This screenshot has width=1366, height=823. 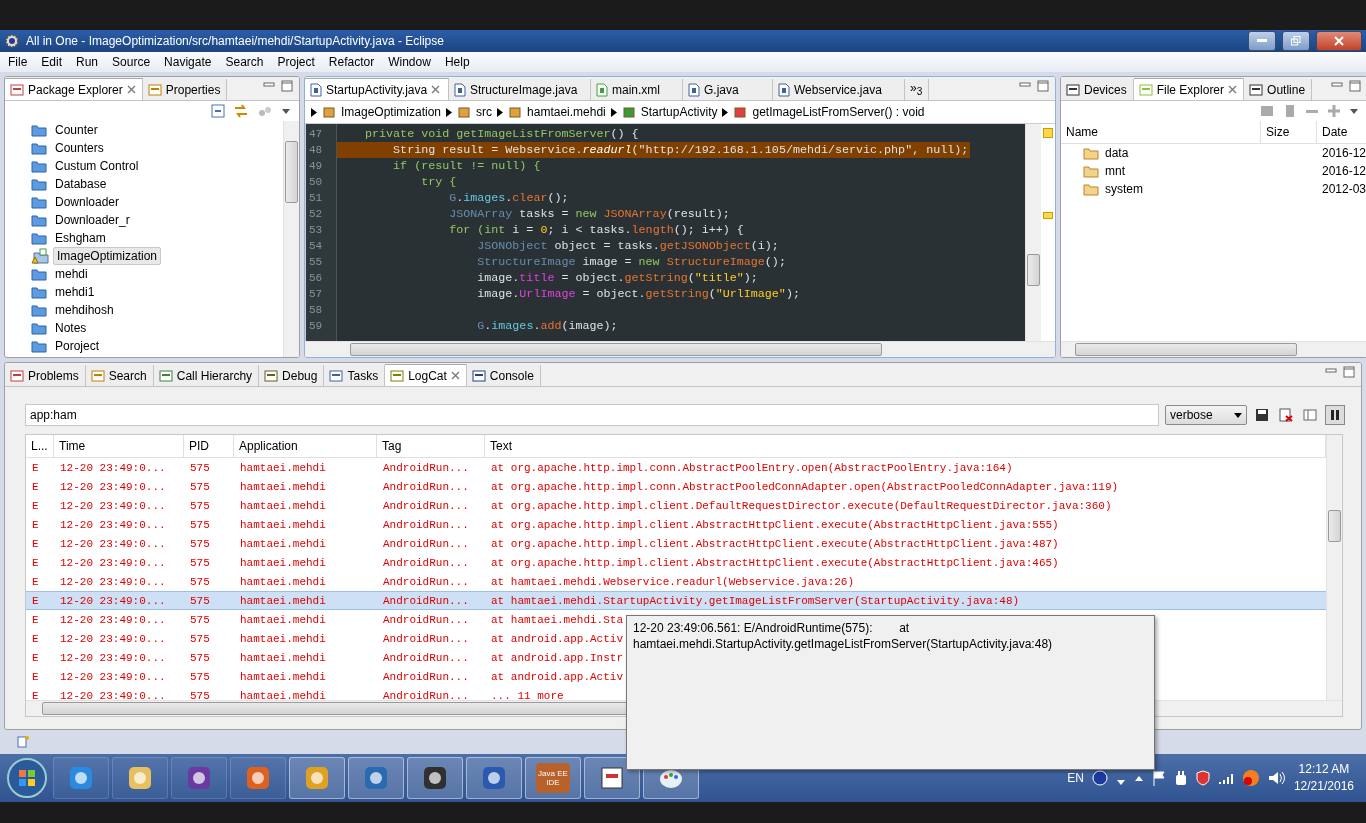 What do you see at coordinates (1225, 778) in the screenshot?
I see `signal-icon` at bounding box center [1225, 778].